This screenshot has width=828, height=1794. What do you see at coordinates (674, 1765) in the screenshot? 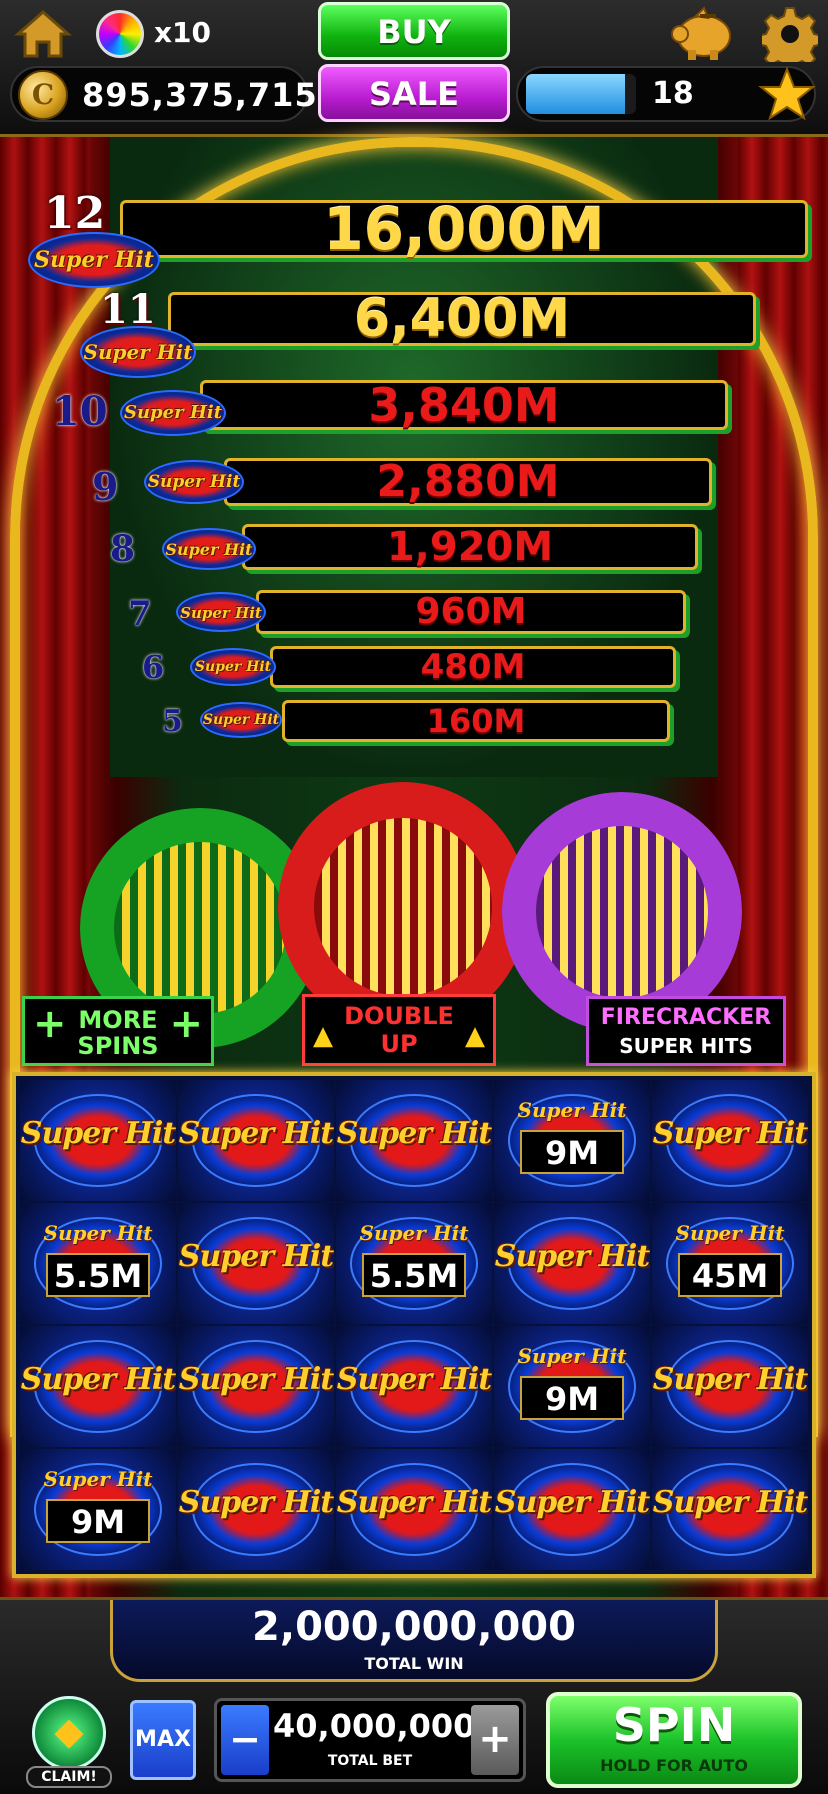
I see `spin-sublabel: HOLD FOR AUTO` at bounding box center [674, 1765].